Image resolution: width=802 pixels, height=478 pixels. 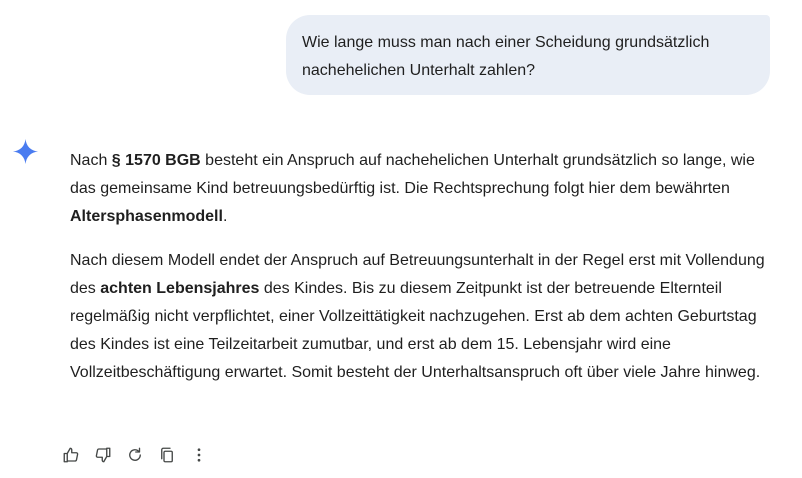 I want to click on refresh-icon, so click(x=135, y=454).